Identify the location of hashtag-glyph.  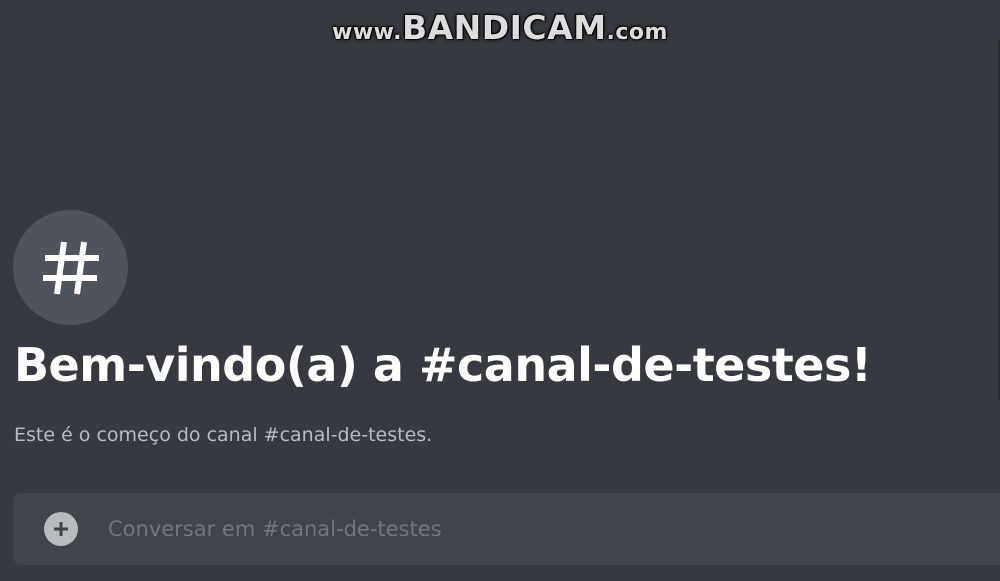
(70, 267).